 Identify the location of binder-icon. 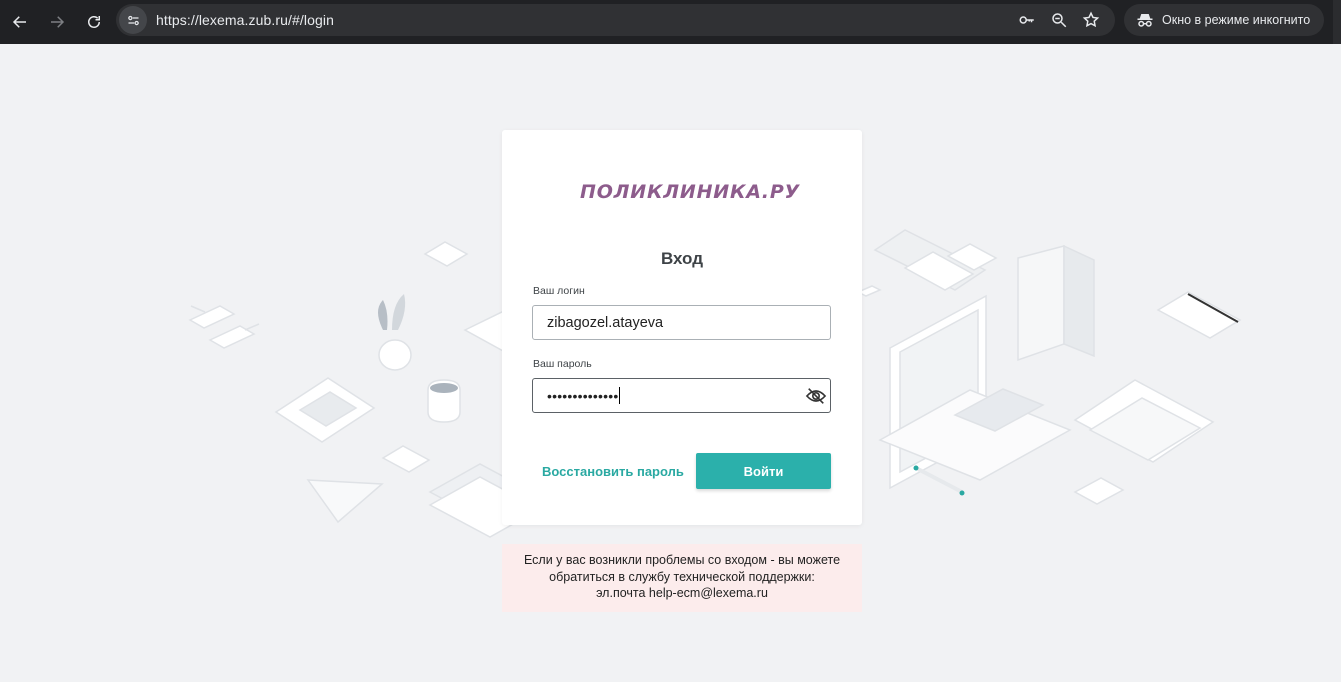
(1056, 303).